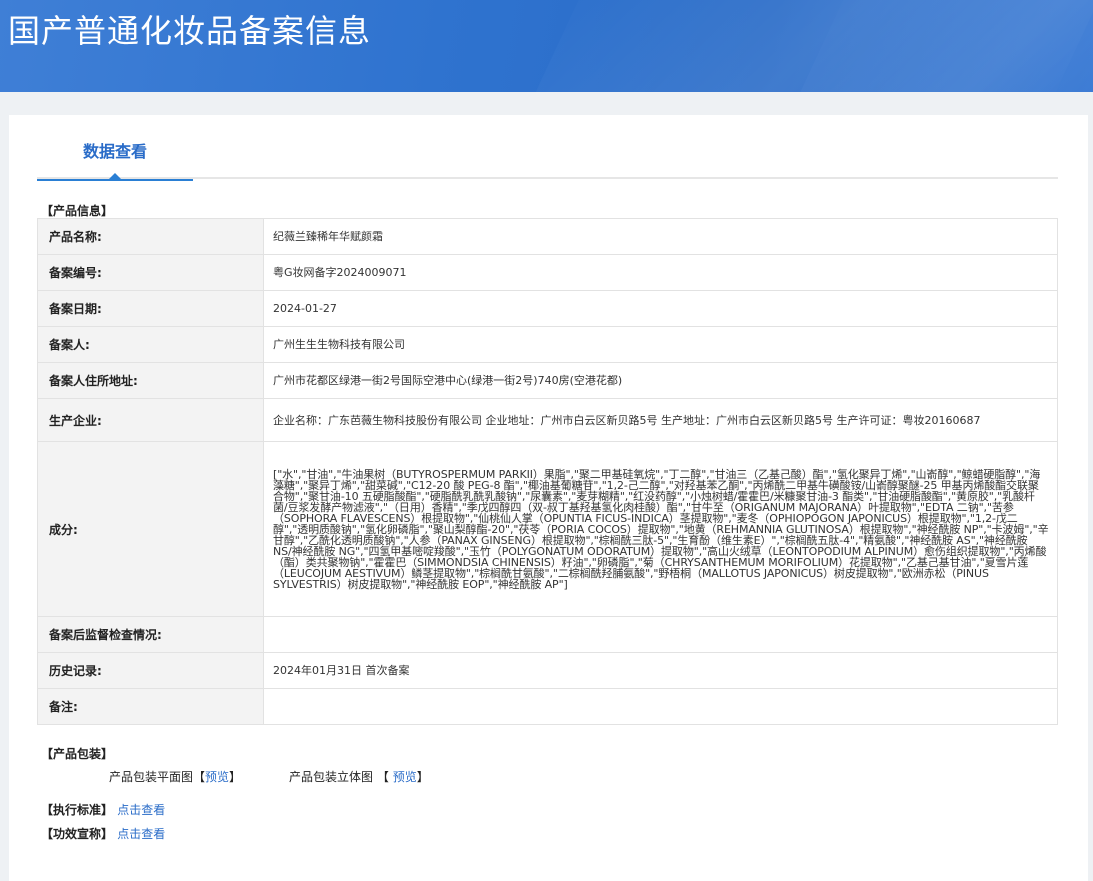 This screenshot has height=881, width=1093. Describe the element at coordinates (660, 634) in the screenshot. I see `supervision-value` at that location.